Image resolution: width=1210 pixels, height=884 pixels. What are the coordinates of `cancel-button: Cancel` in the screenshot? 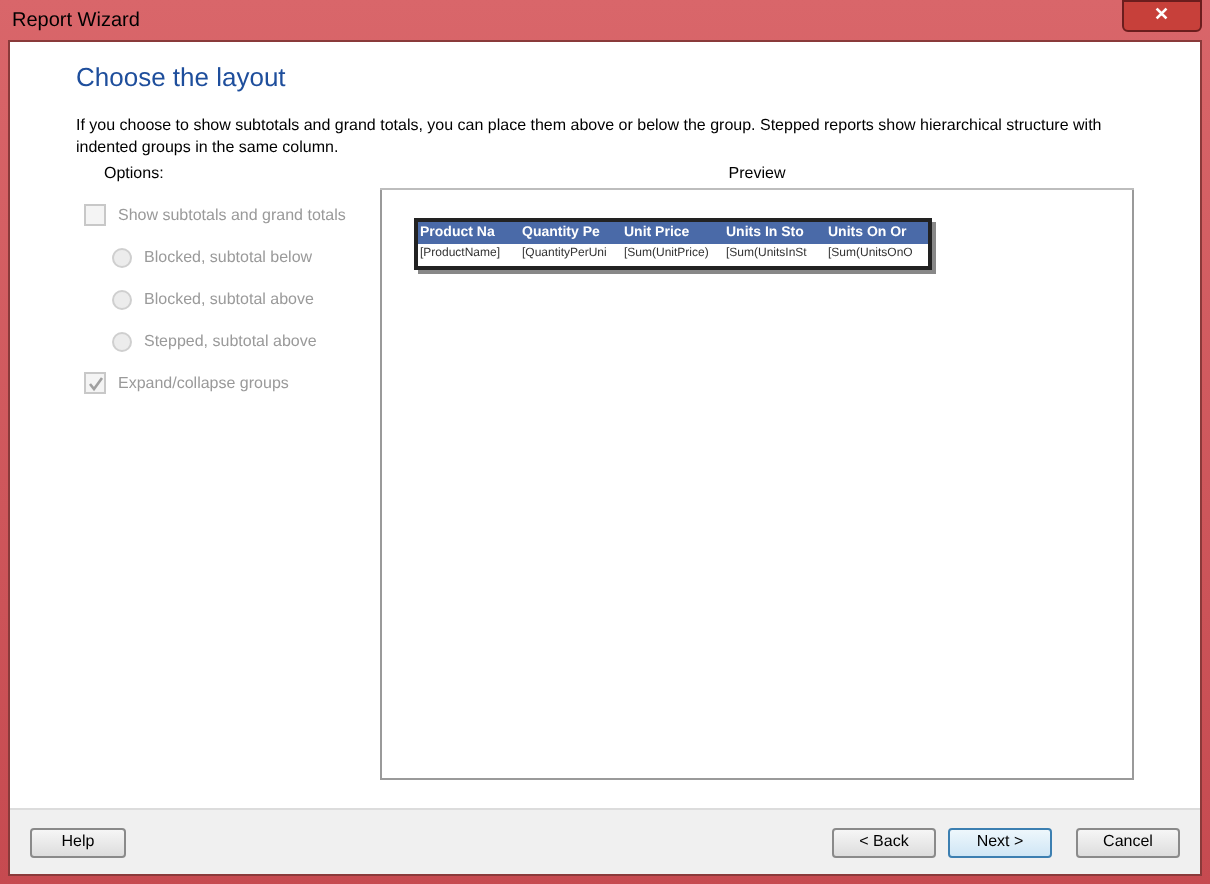 It's located at (1128, 842).